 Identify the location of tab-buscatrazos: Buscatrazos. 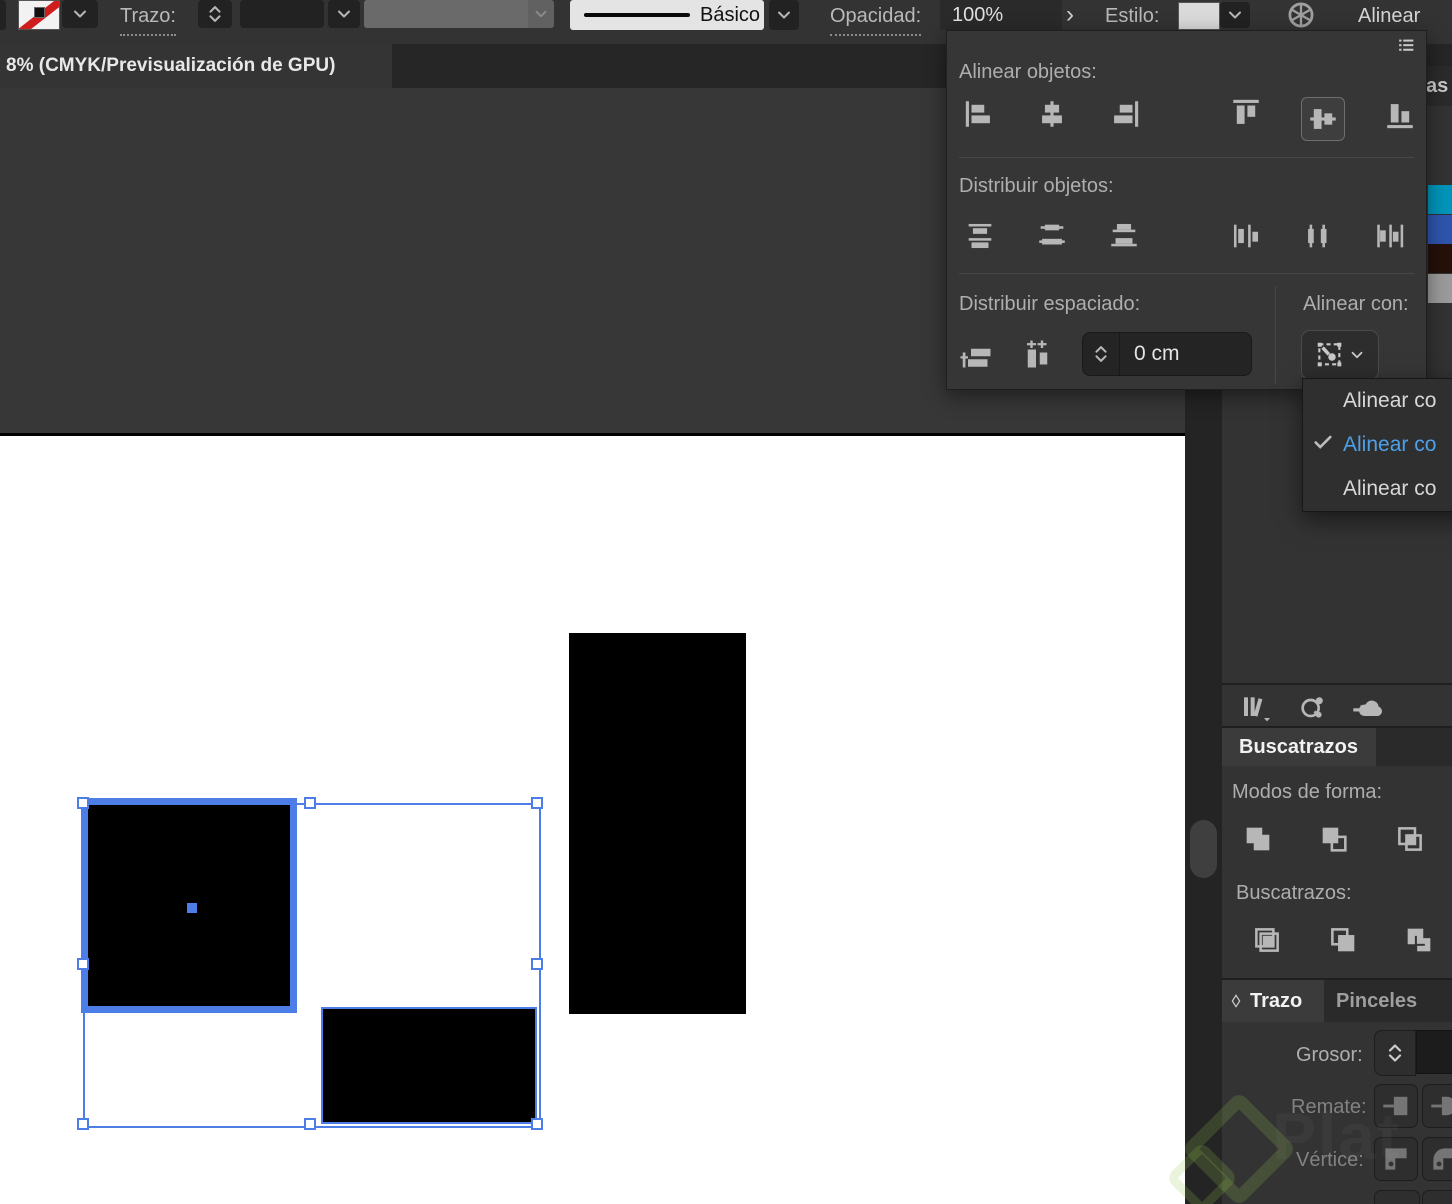
(1299, 747).